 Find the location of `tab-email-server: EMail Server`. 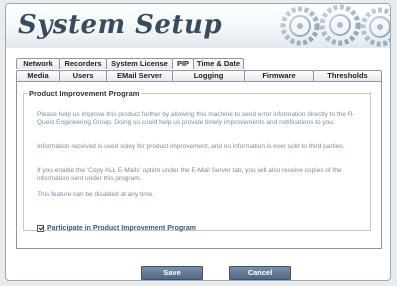

tab-email-server: EMail Server is located at coordinates (139, 75).